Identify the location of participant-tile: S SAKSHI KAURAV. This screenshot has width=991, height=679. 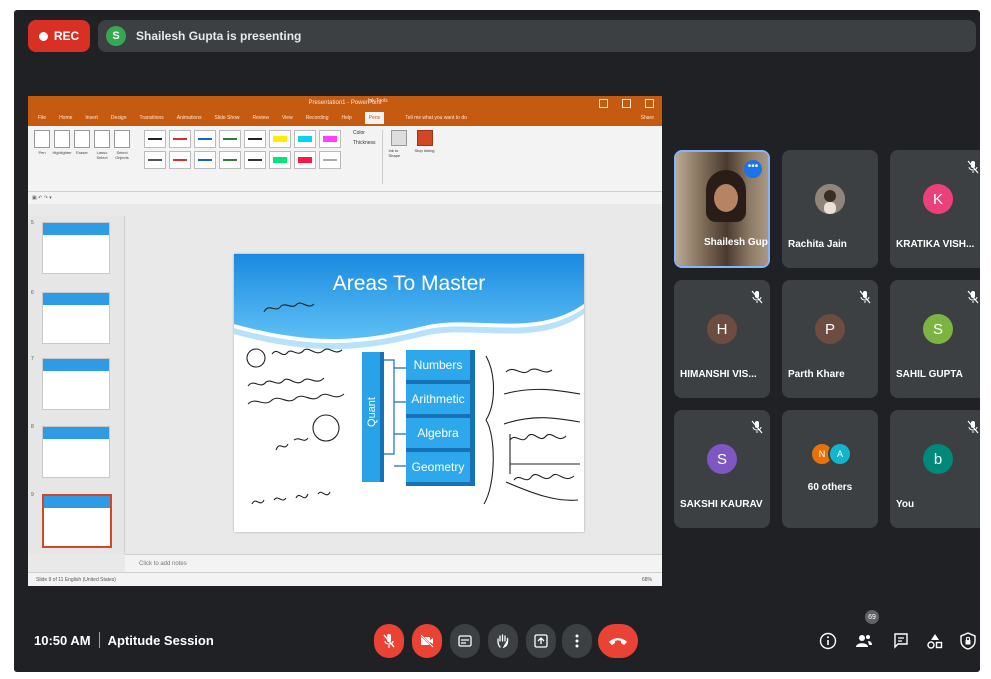
(722, 469).